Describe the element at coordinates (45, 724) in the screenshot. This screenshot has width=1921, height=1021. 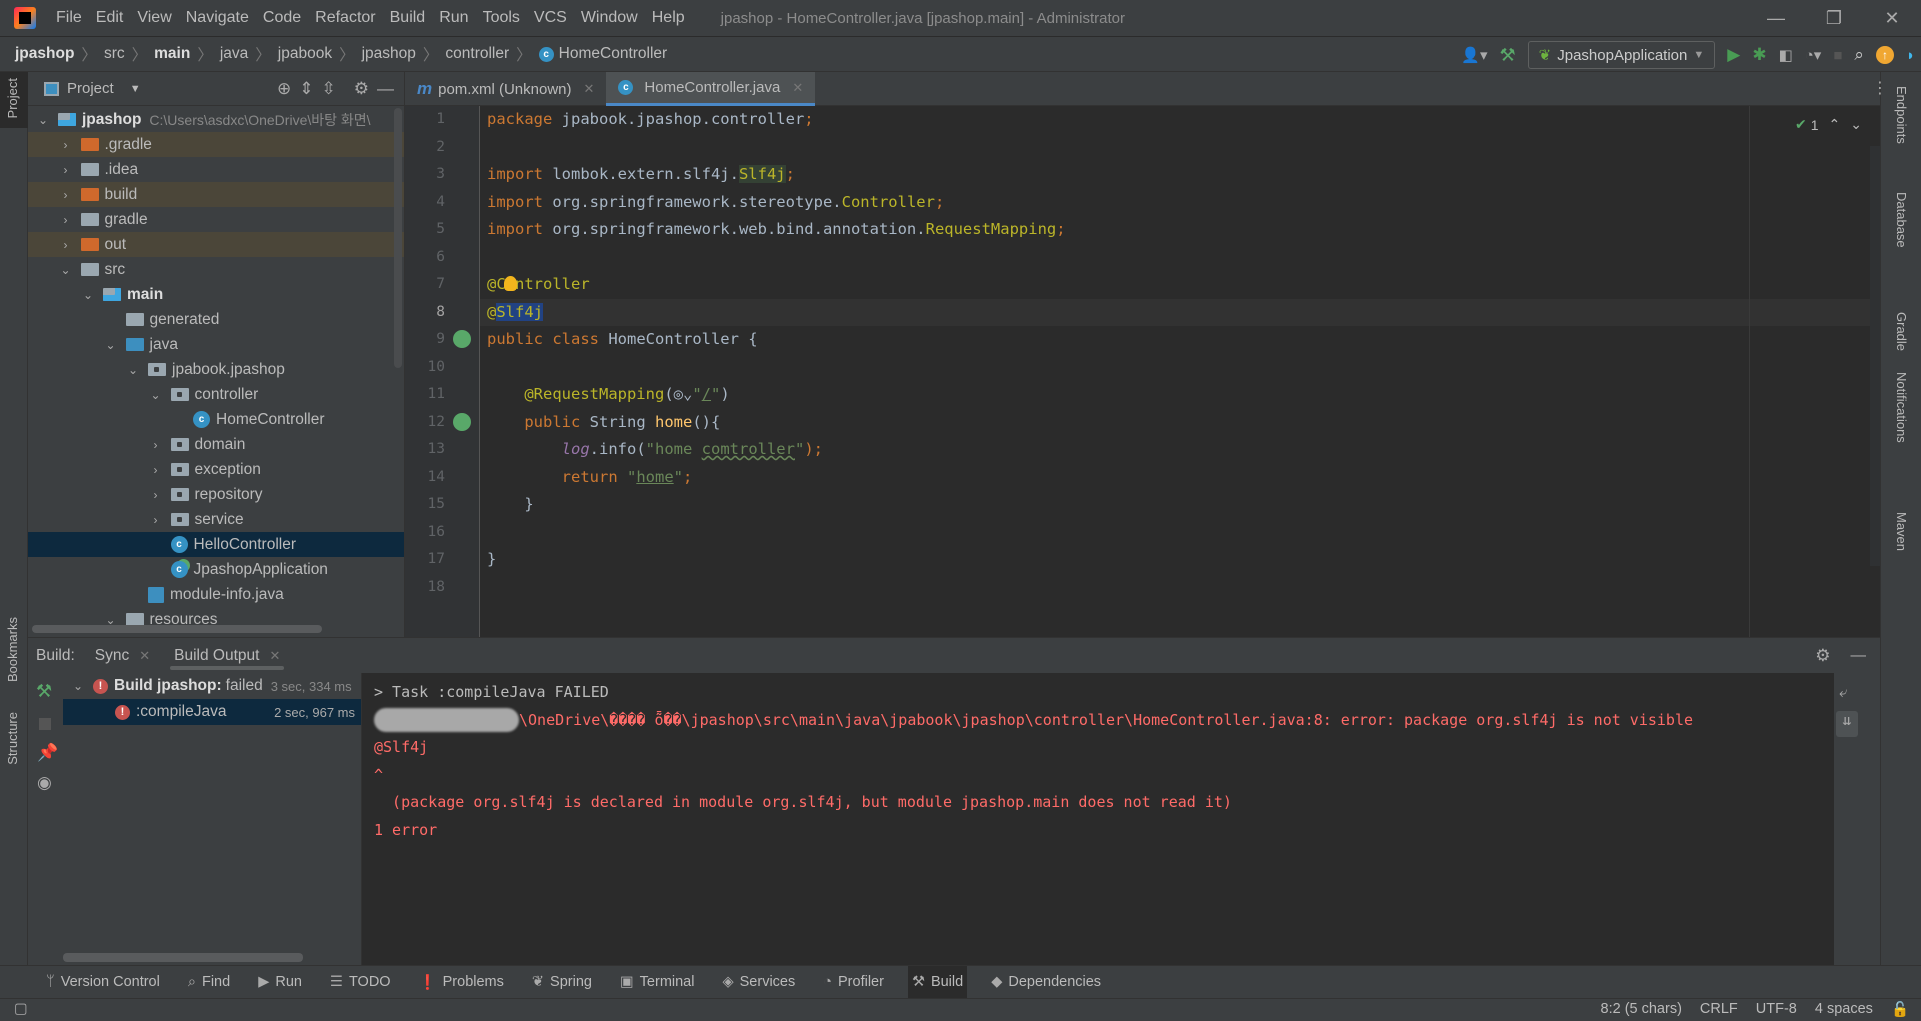
I see `stop-icon` at that location.